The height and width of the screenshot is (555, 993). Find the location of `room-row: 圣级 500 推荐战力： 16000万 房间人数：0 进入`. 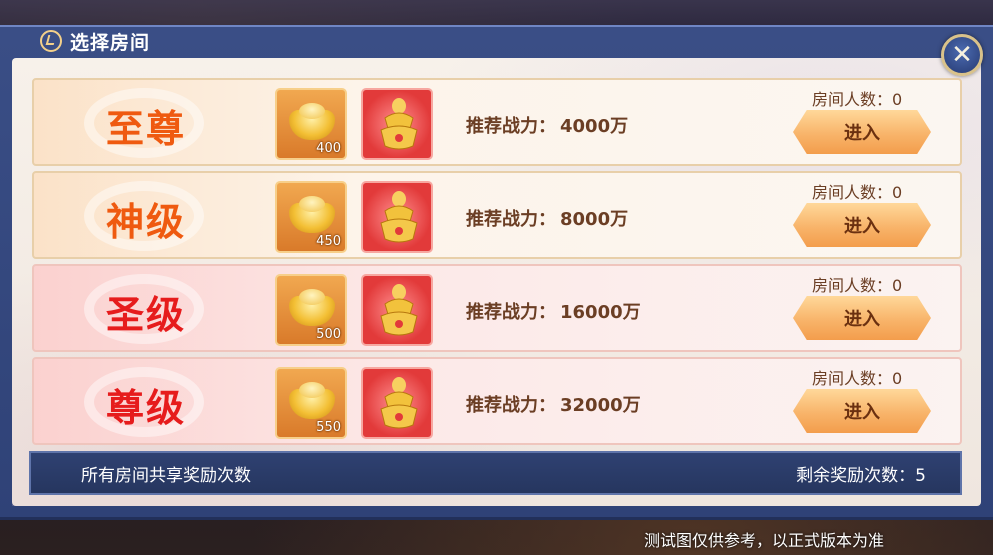

room-row: 圣级 500 推荐战力： 16000万 房间人数：0 进入 is located at coordinates (497, 308).